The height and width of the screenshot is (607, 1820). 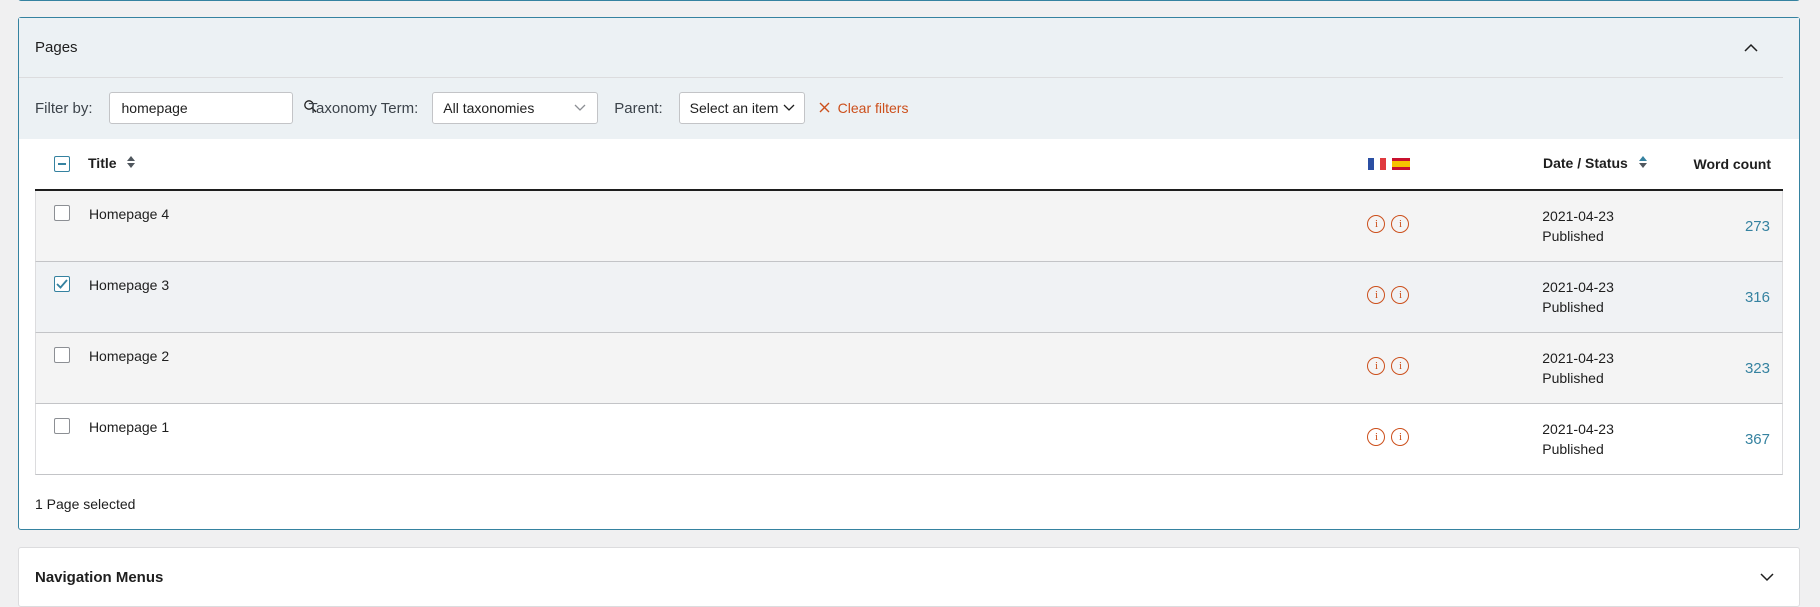 What do you see at coordinates (1401, 163) in the screenshot?
I see `spain-flag-icon` at bounding box center [1401, 163].